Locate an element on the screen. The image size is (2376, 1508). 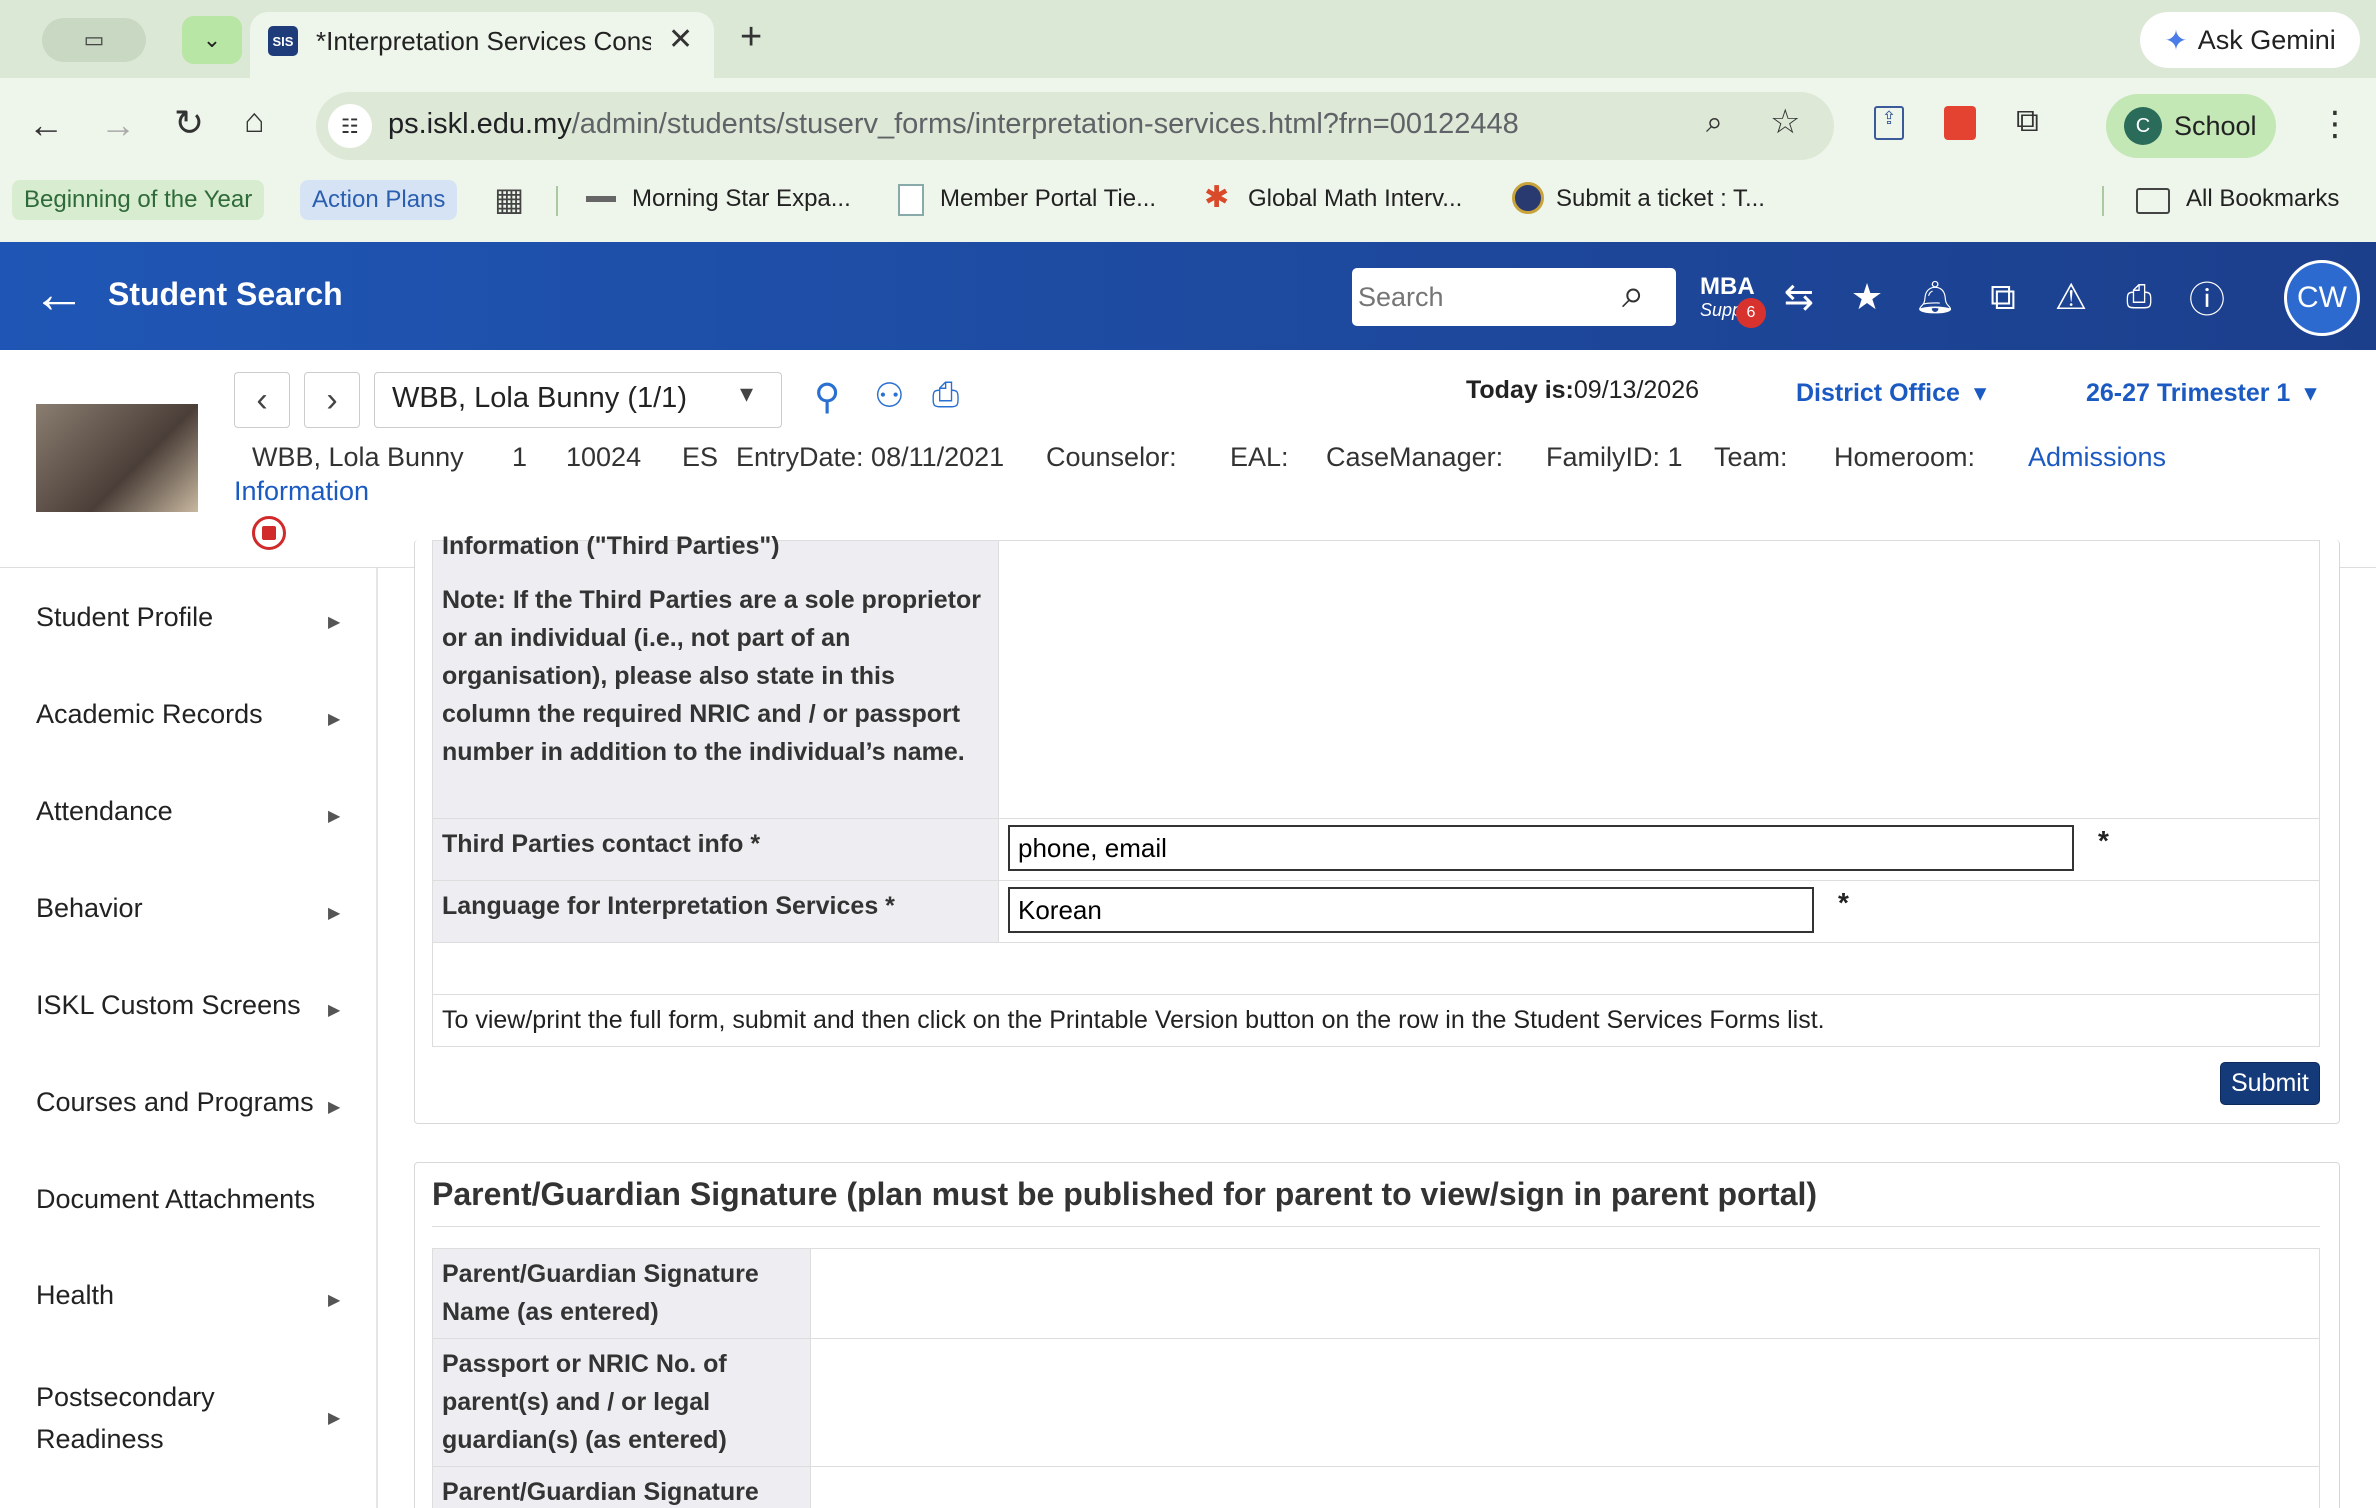
sidebar-item-behavior: Behavior is located at coordinates (89, 908).